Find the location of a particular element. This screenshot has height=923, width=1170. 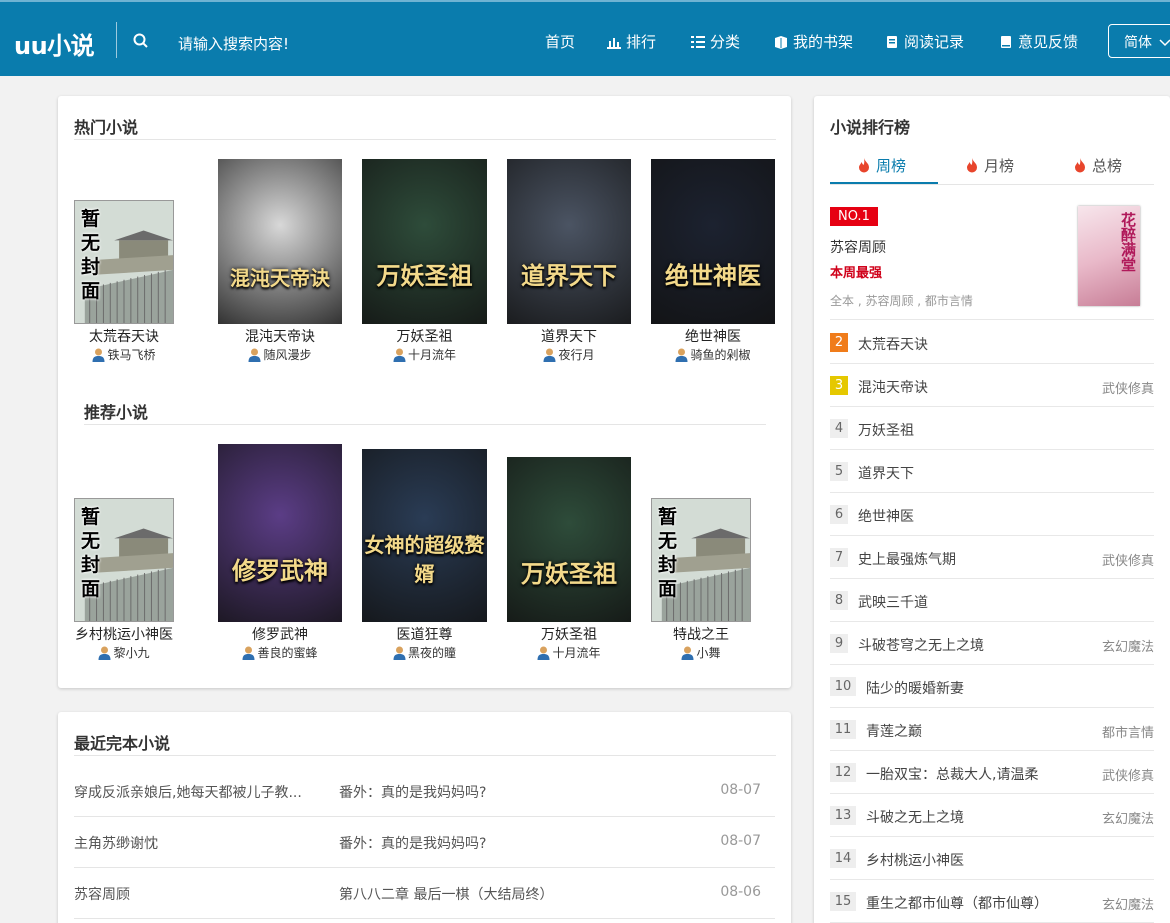

rank-book-name: 青莲之巅 is located at coordinates (894, 731).